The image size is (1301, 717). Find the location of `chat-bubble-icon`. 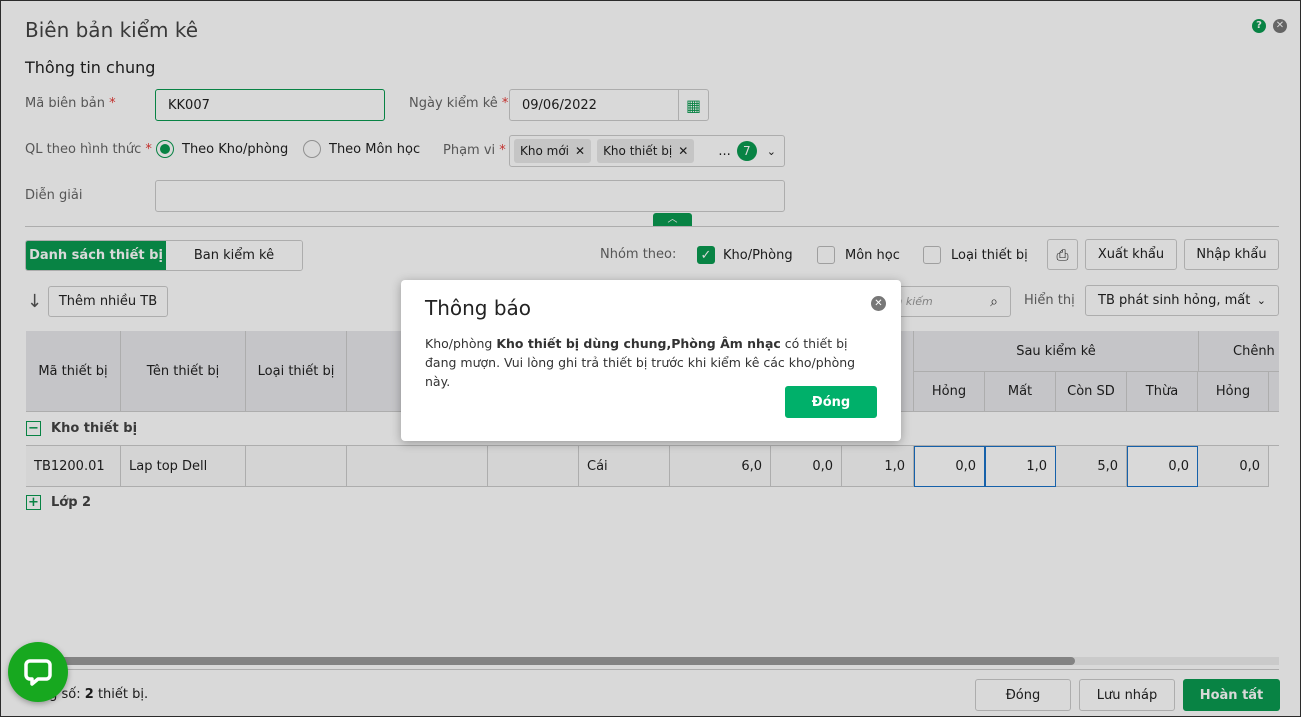

chat-bubble-icon is located at coordinates (38, 672).